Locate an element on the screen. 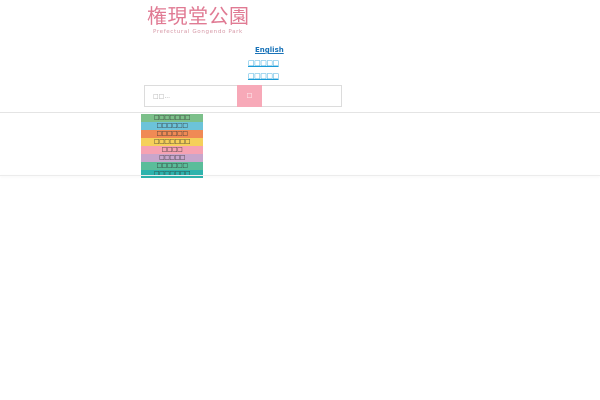 This screenshot has width=600, height=400. menu-item-2: □□□□□□ is located at coordinates (172, 126).